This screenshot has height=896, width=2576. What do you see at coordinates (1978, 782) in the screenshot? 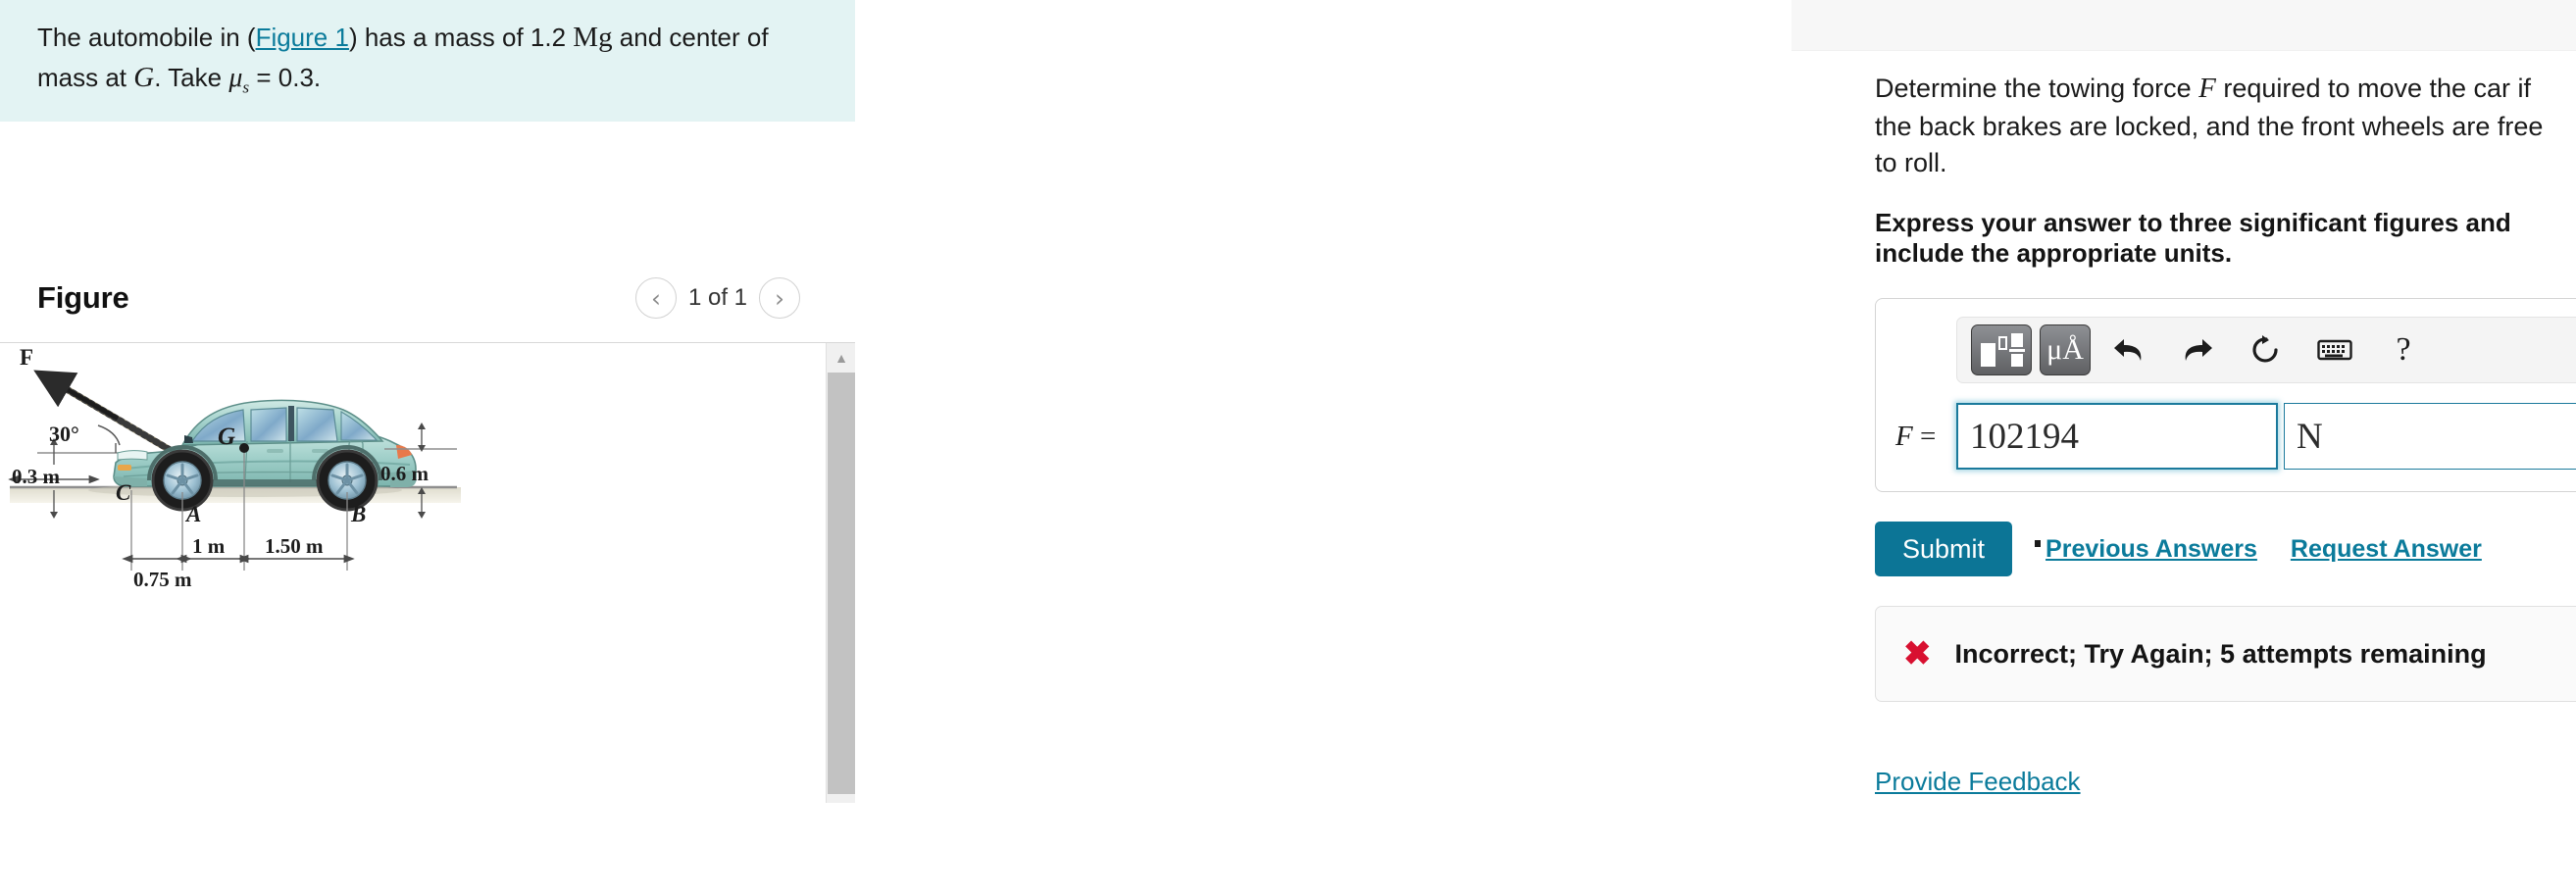
I see `provide-feedback-link: Provide Feedback` at bounding box center [1978, 782].